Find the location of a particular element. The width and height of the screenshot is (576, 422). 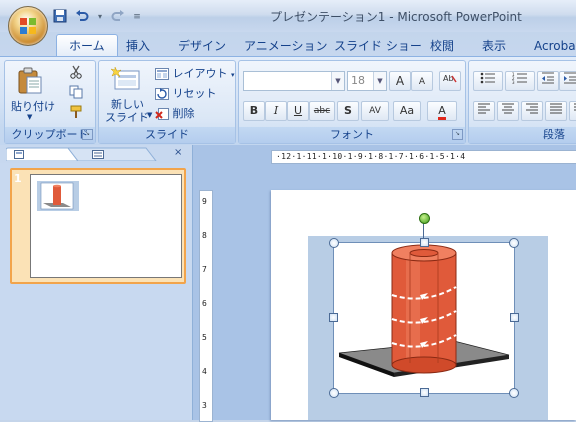

align-left-button is located at coordinates (484, 111).